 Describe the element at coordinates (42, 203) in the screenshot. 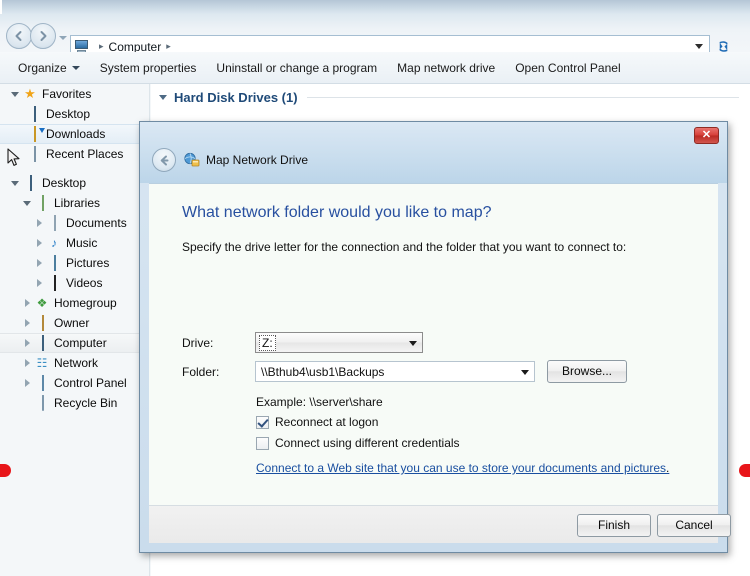

I see `libraries-folder-icon` at that location.